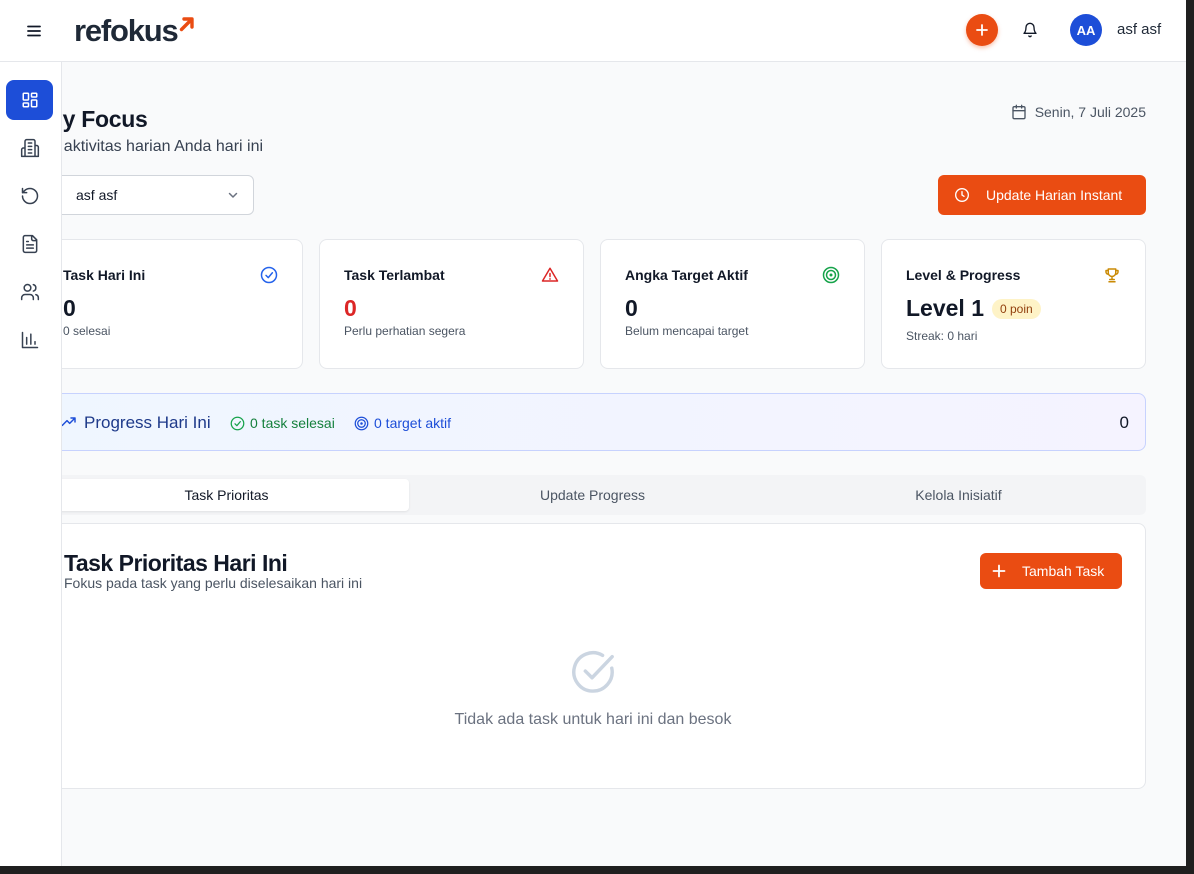 The image size is (1194, 874). I want to click on stat-note: Belum mencapai target, so click(687, 331).